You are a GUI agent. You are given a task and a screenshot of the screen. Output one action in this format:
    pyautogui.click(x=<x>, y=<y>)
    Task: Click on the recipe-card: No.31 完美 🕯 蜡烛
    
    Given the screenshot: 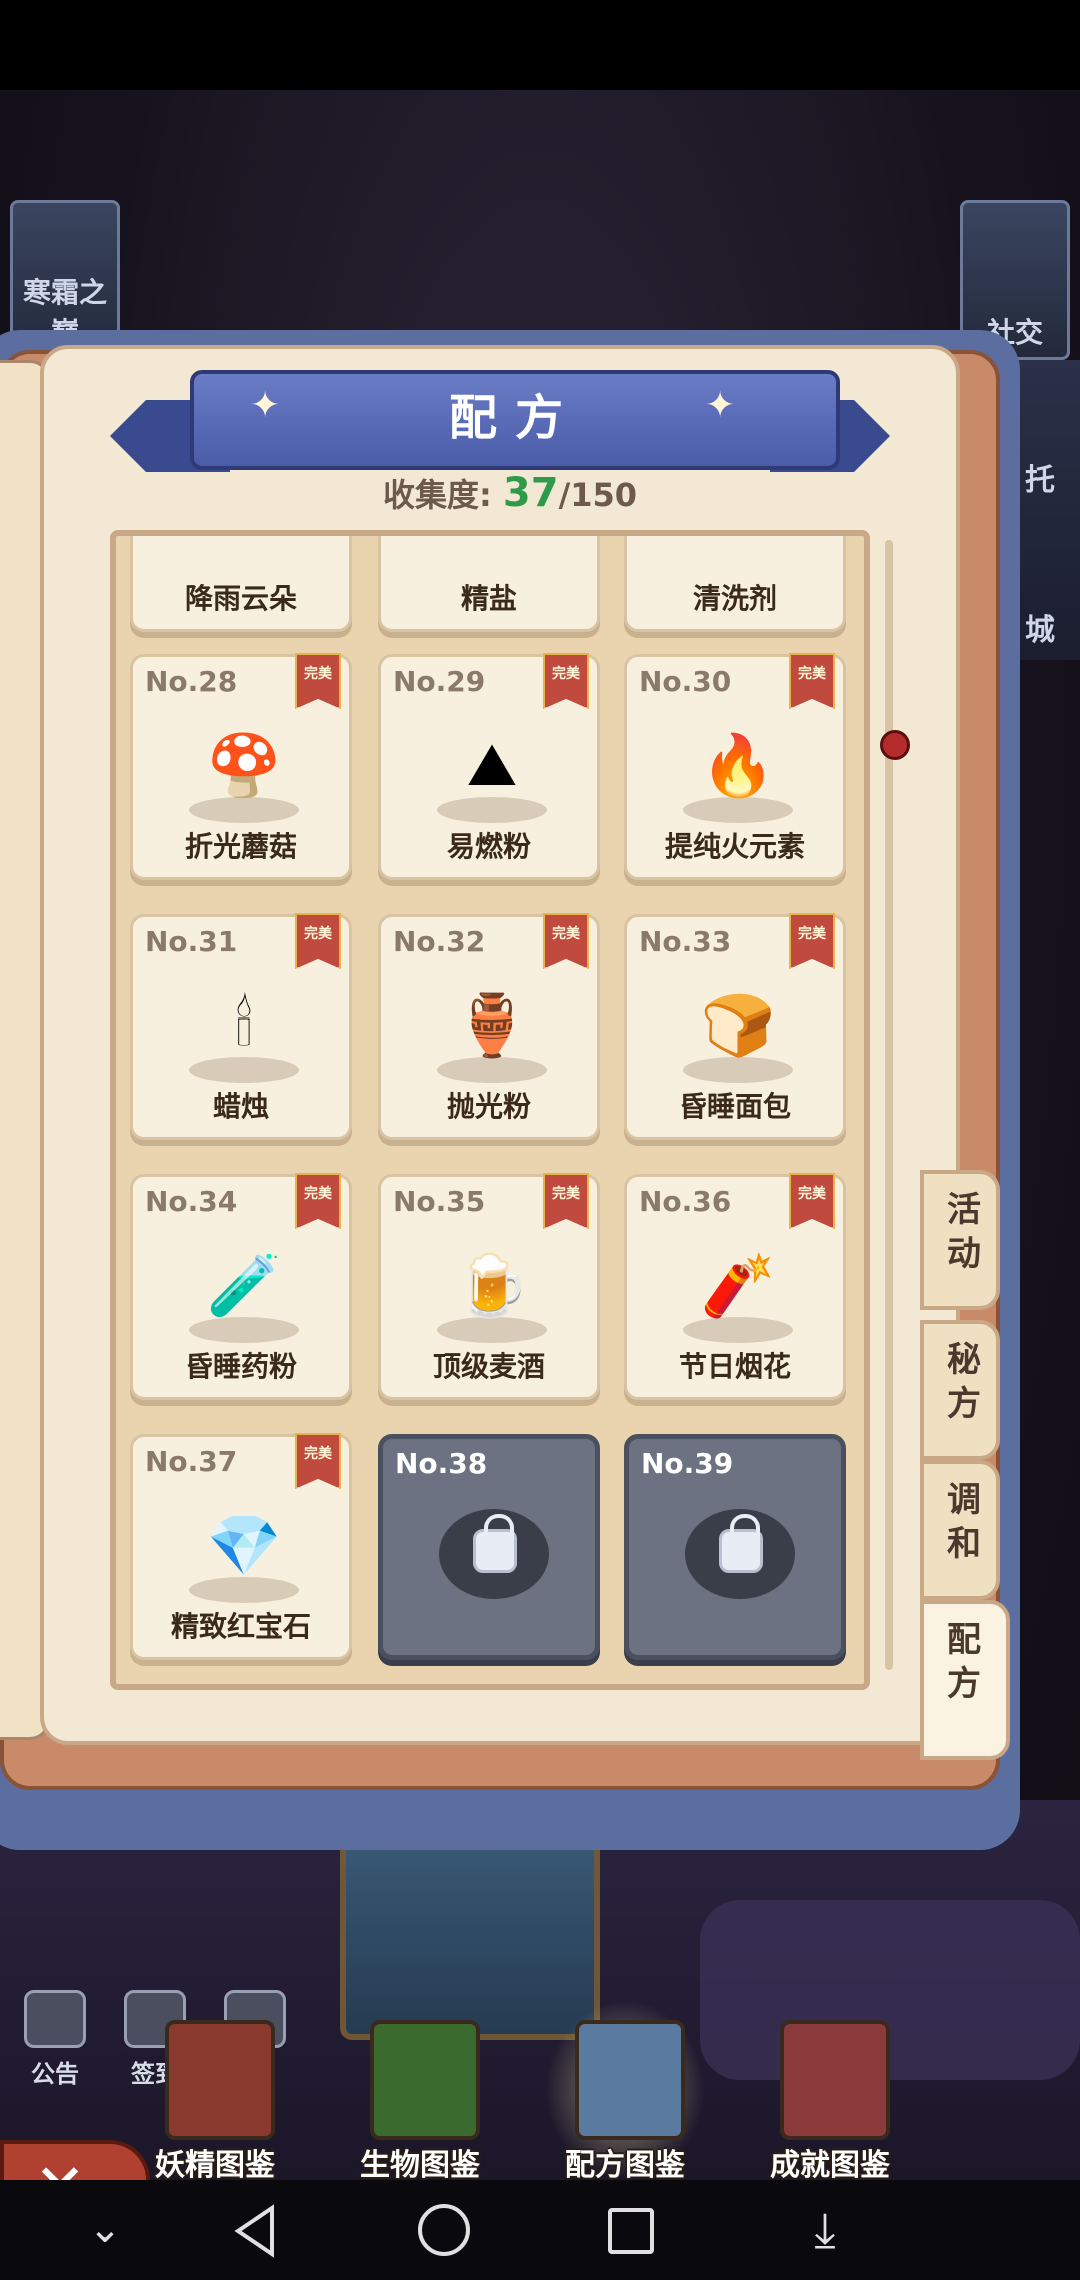 What is the action you would take?
    pyautogui.click(x=241, y=1026)
    